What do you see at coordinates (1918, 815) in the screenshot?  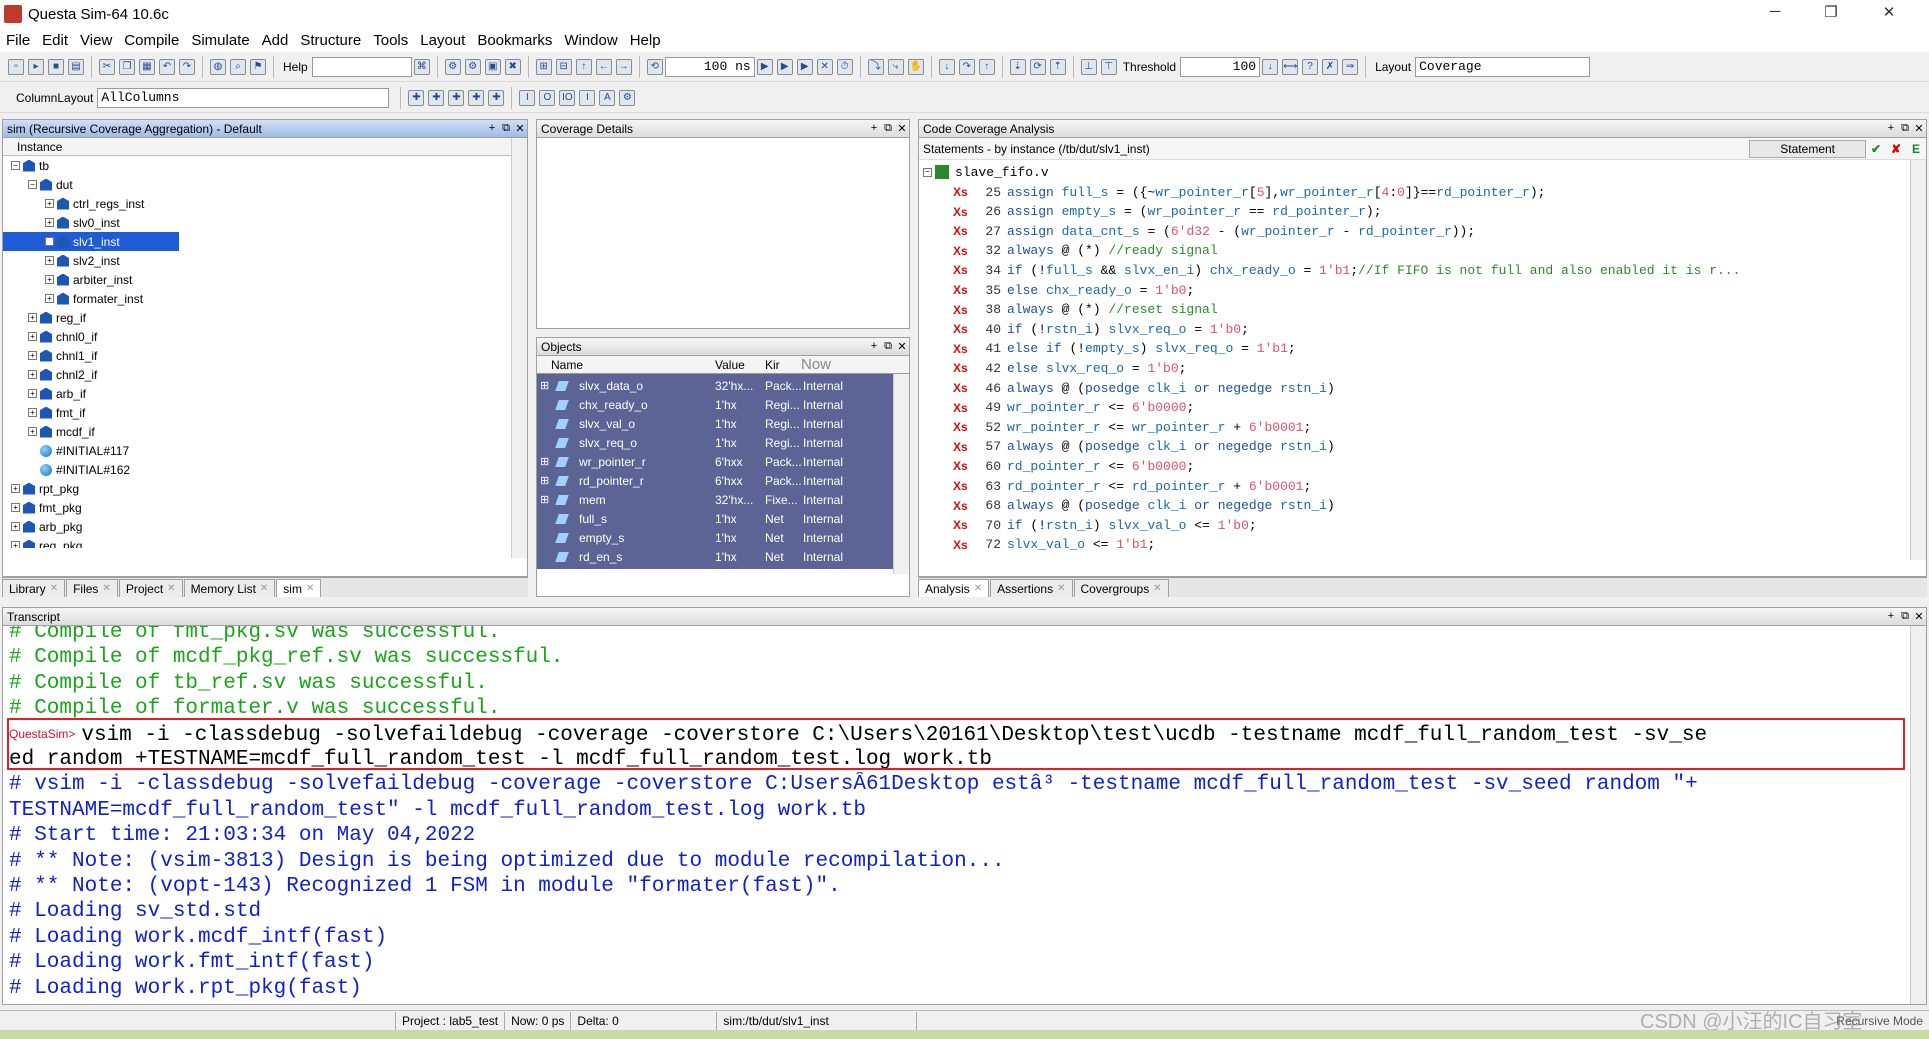 I see `transcript-vscrollbar` at bounding box center [1918, 815].